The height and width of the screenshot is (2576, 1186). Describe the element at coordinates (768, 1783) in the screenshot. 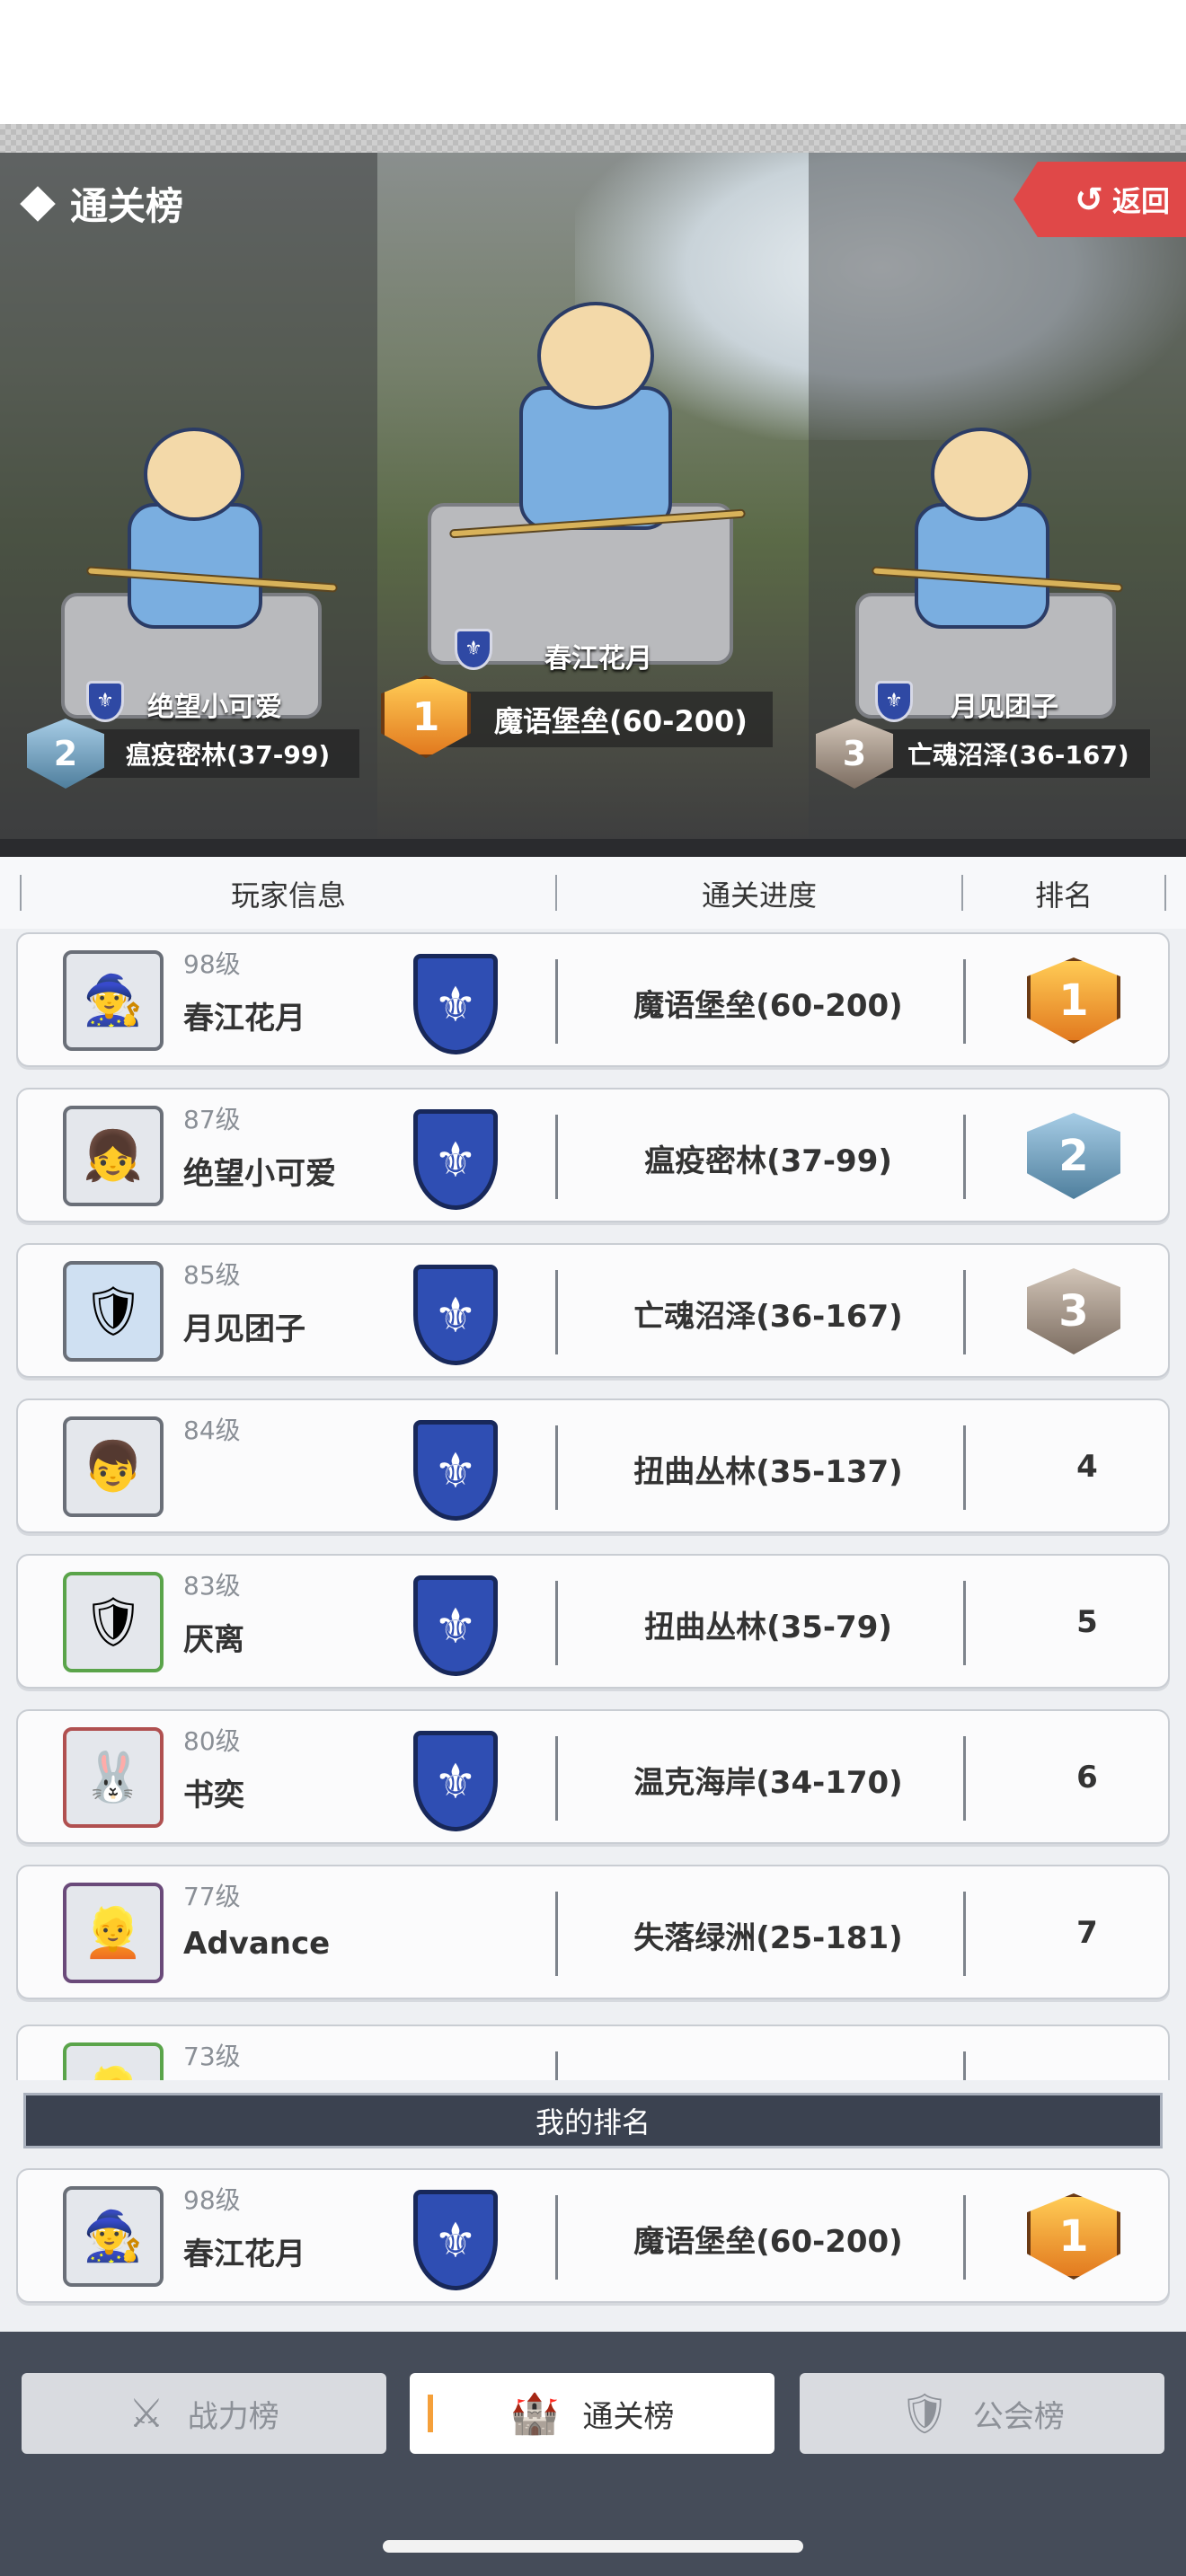

I see `clear-progress: 温克海岸(34-170)` at that location.